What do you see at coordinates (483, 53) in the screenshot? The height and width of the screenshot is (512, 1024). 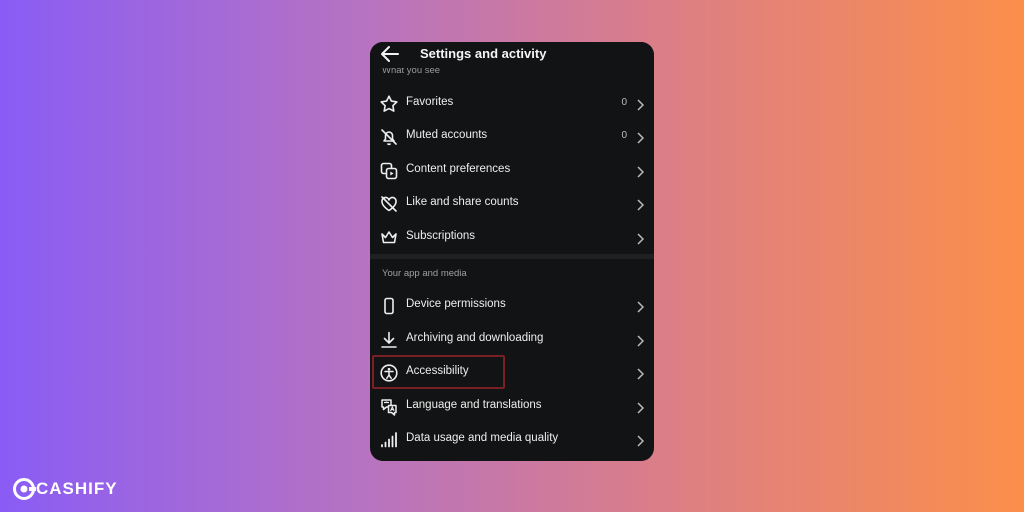 I see `page-title: Settings and activity` at bounding box center [483, 53].